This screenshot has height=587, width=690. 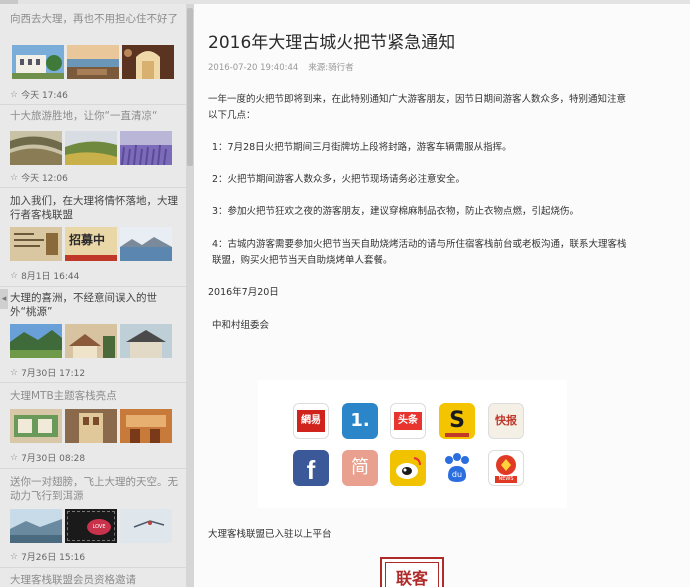 I want to click on sidebar-item: 大理MTB主题客栈亮点 ☆ 7月30日 08:28, so click(x=94, y=426).